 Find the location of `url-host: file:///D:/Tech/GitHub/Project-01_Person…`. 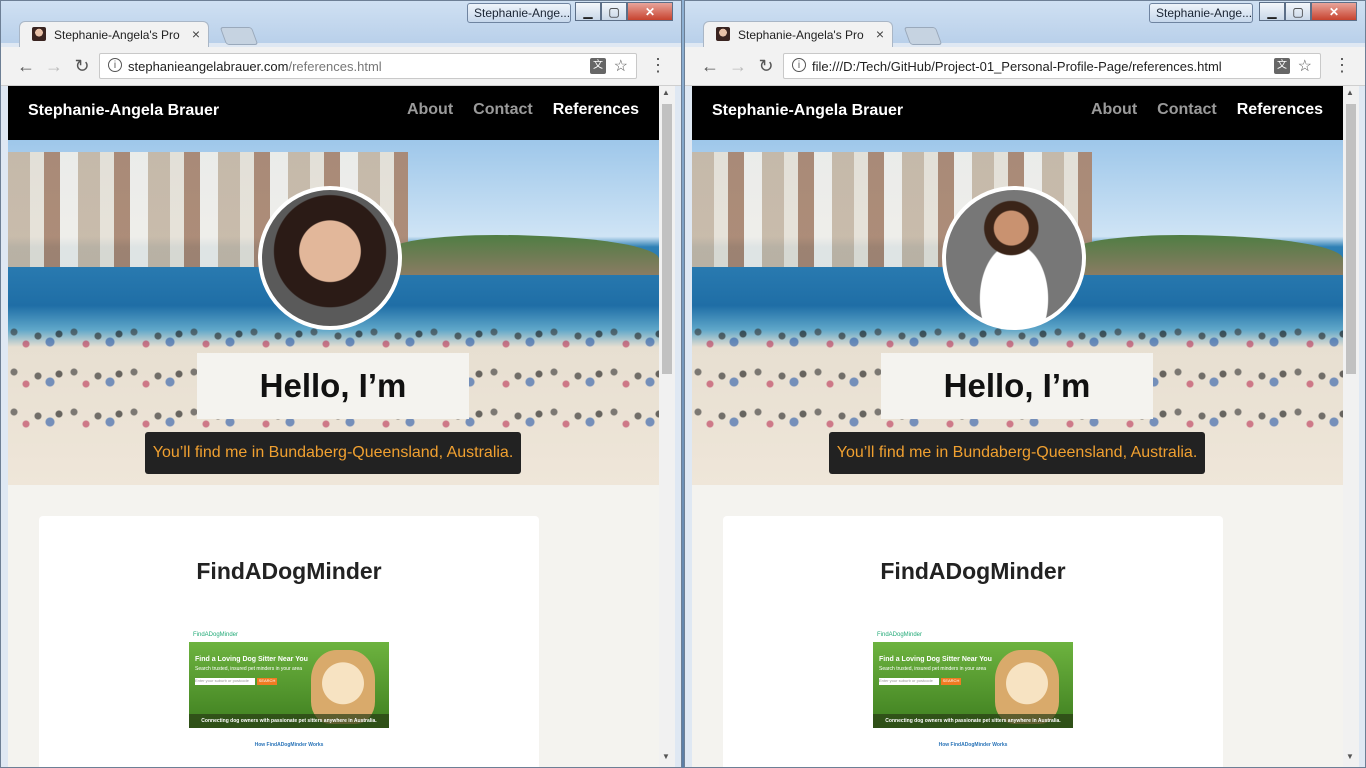

url-host: file:///D:/Tech/GitHub/Project-01_Person… is located at coordinates (1017, 66).